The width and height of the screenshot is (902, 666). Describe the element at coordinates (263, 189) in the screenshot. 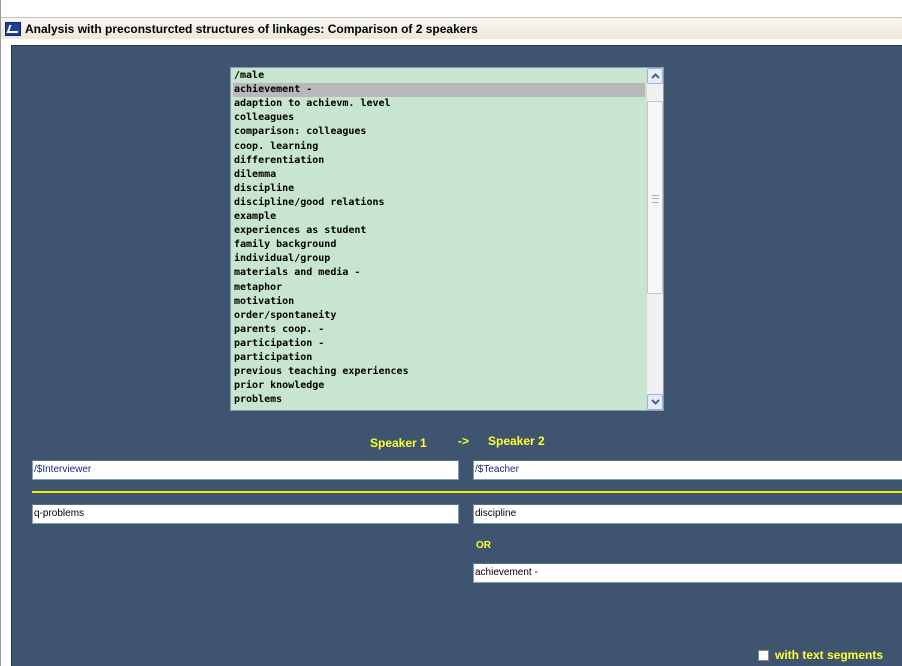

I see `list-item: discipline` at that location.